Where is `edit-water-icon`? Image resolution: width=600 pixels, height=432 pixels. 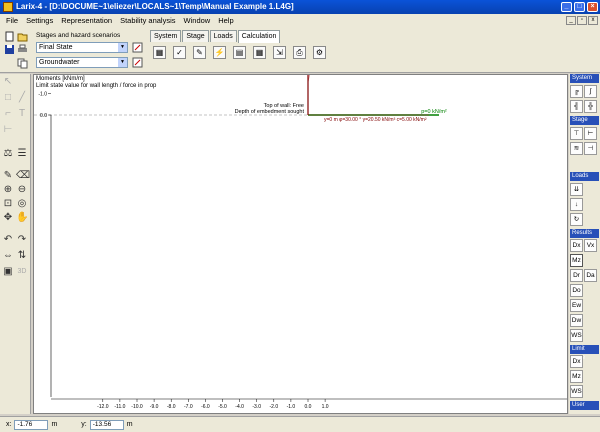 edit-water-icon is located at coordinates (137, 62).